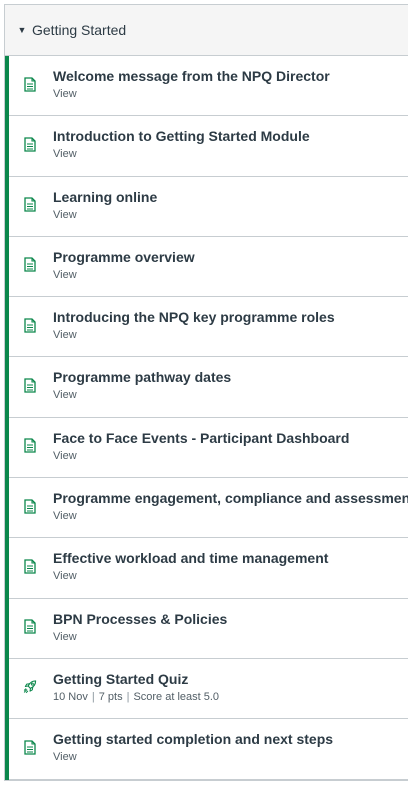 Image resolution: width=408 pixels, height=787 pixels. What do you see at coordinates (110, 696) in the screenshot?
I see `quiz-points: 7 pts` at bounding box center [110, 696].